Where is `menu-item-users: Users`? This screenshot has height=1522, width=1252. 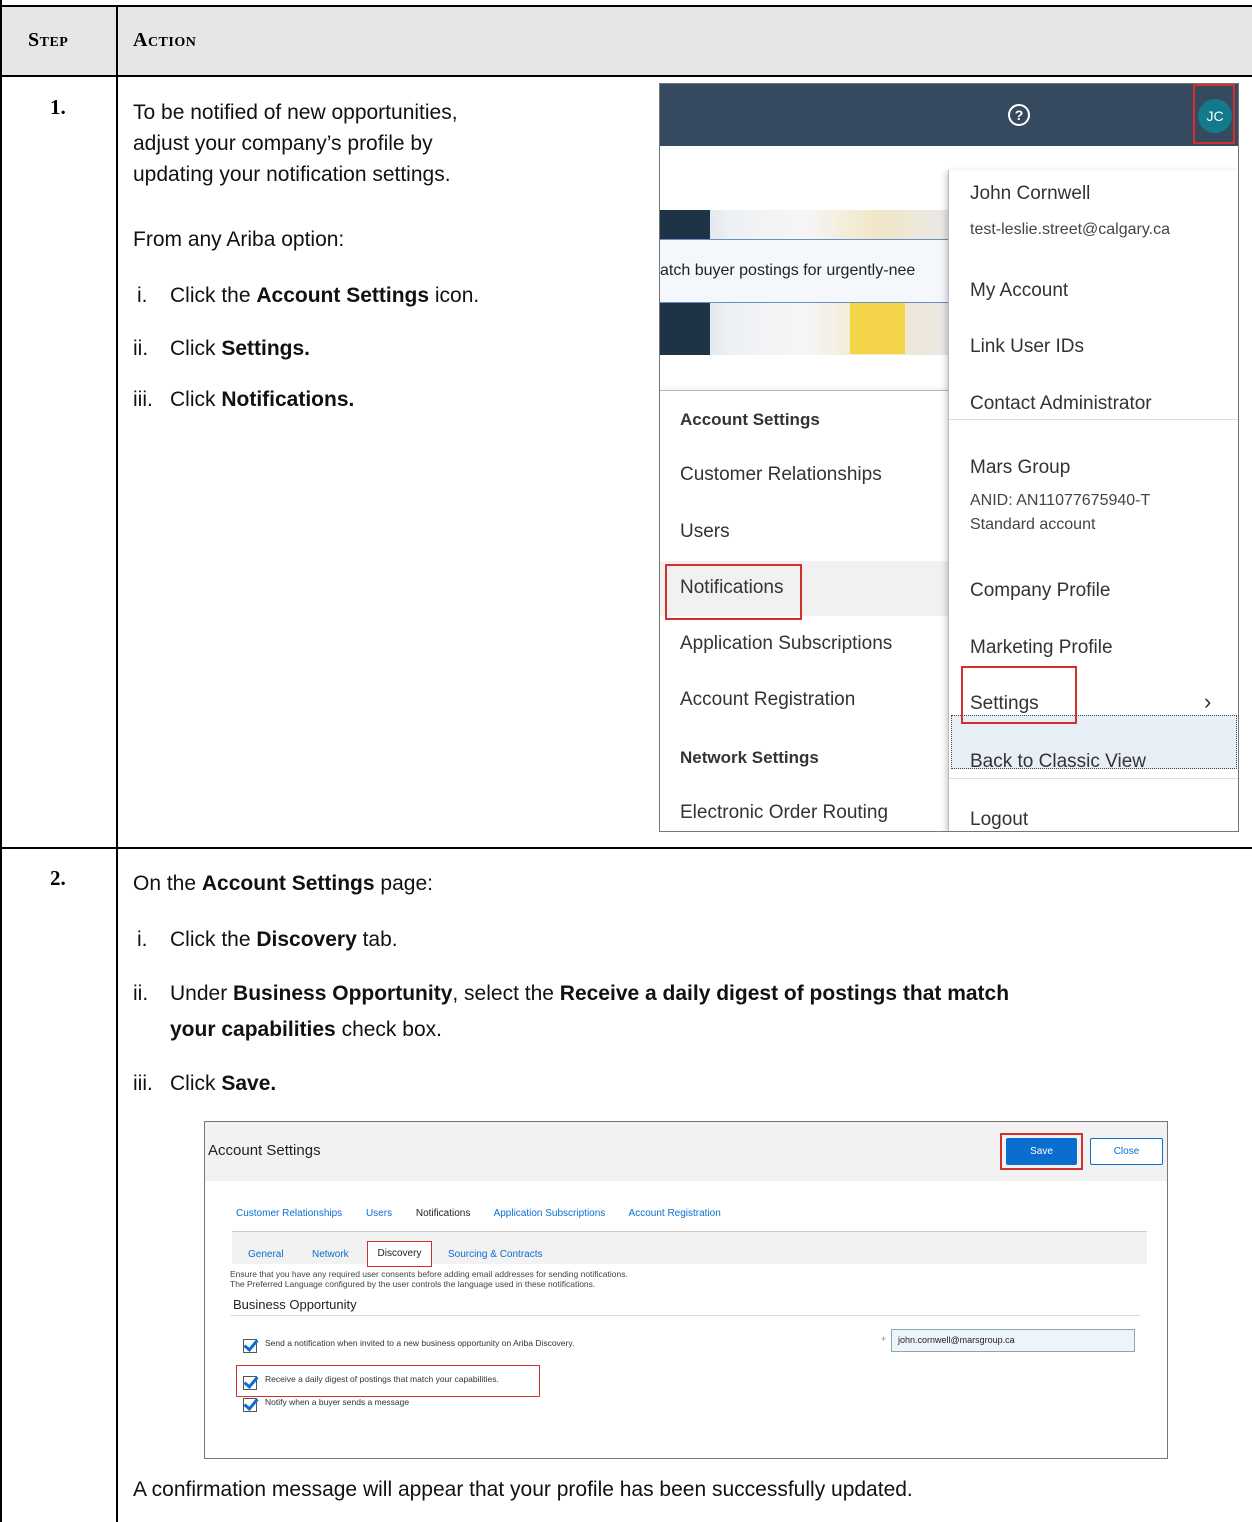 menu-item-users: Users is located at coordinates (705, 532).